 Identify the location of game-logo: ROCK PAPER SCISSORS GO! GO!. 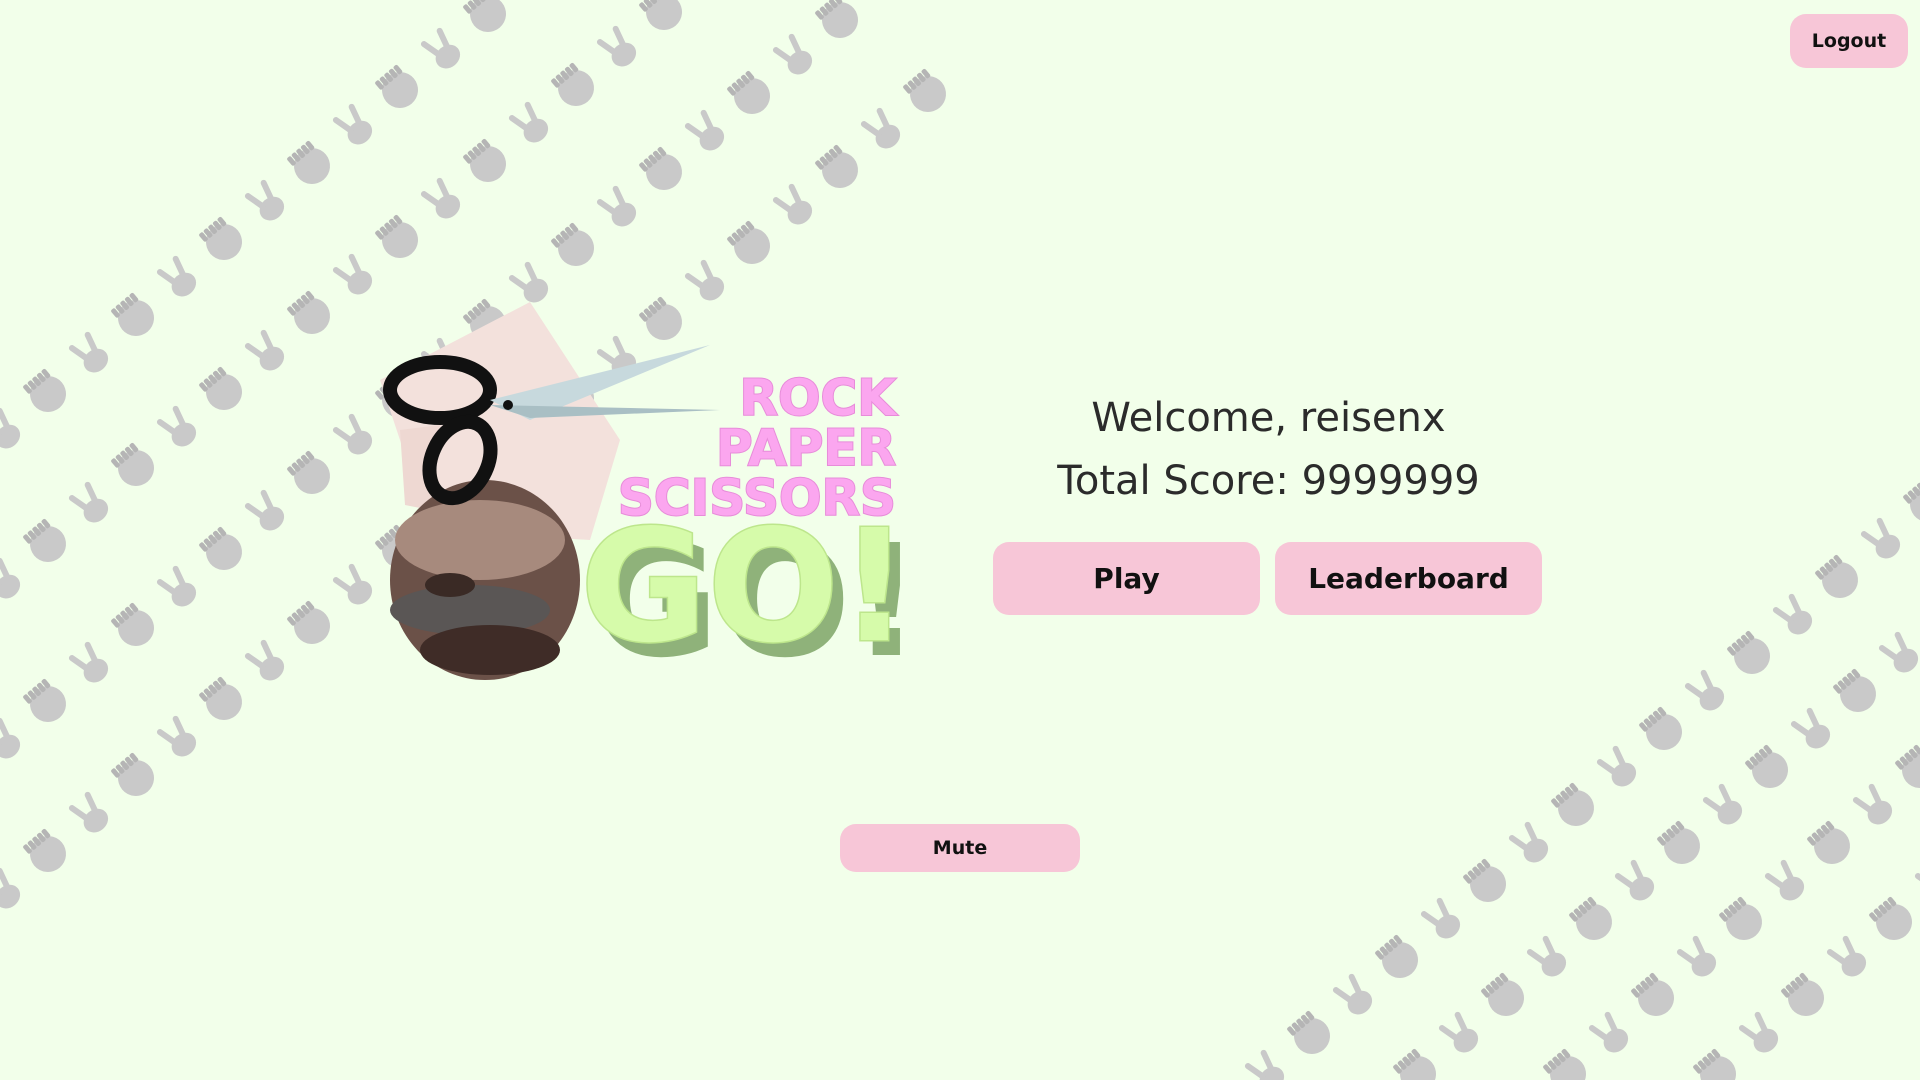
(650, 496).